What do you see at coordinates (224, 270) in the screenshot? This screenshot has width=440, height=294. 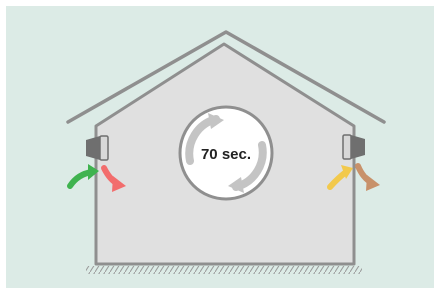 I see `ground` at bounding box center [224, 270].